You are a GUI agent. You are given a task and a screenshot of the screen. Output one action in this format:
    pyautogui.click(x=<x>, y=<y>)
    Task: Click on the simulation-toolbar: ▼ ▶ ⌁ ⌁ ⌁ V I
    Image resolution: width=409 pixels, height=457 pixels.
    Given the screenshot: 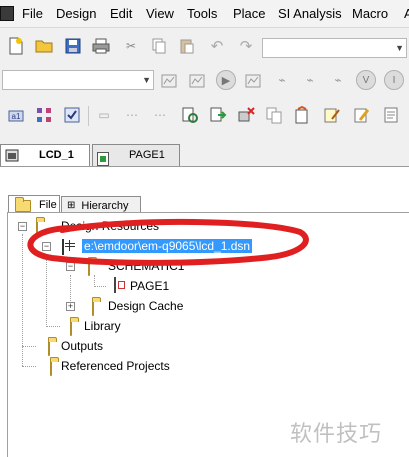 What is the action you would take?
    pyautogui.click(x=204, y=80)
    